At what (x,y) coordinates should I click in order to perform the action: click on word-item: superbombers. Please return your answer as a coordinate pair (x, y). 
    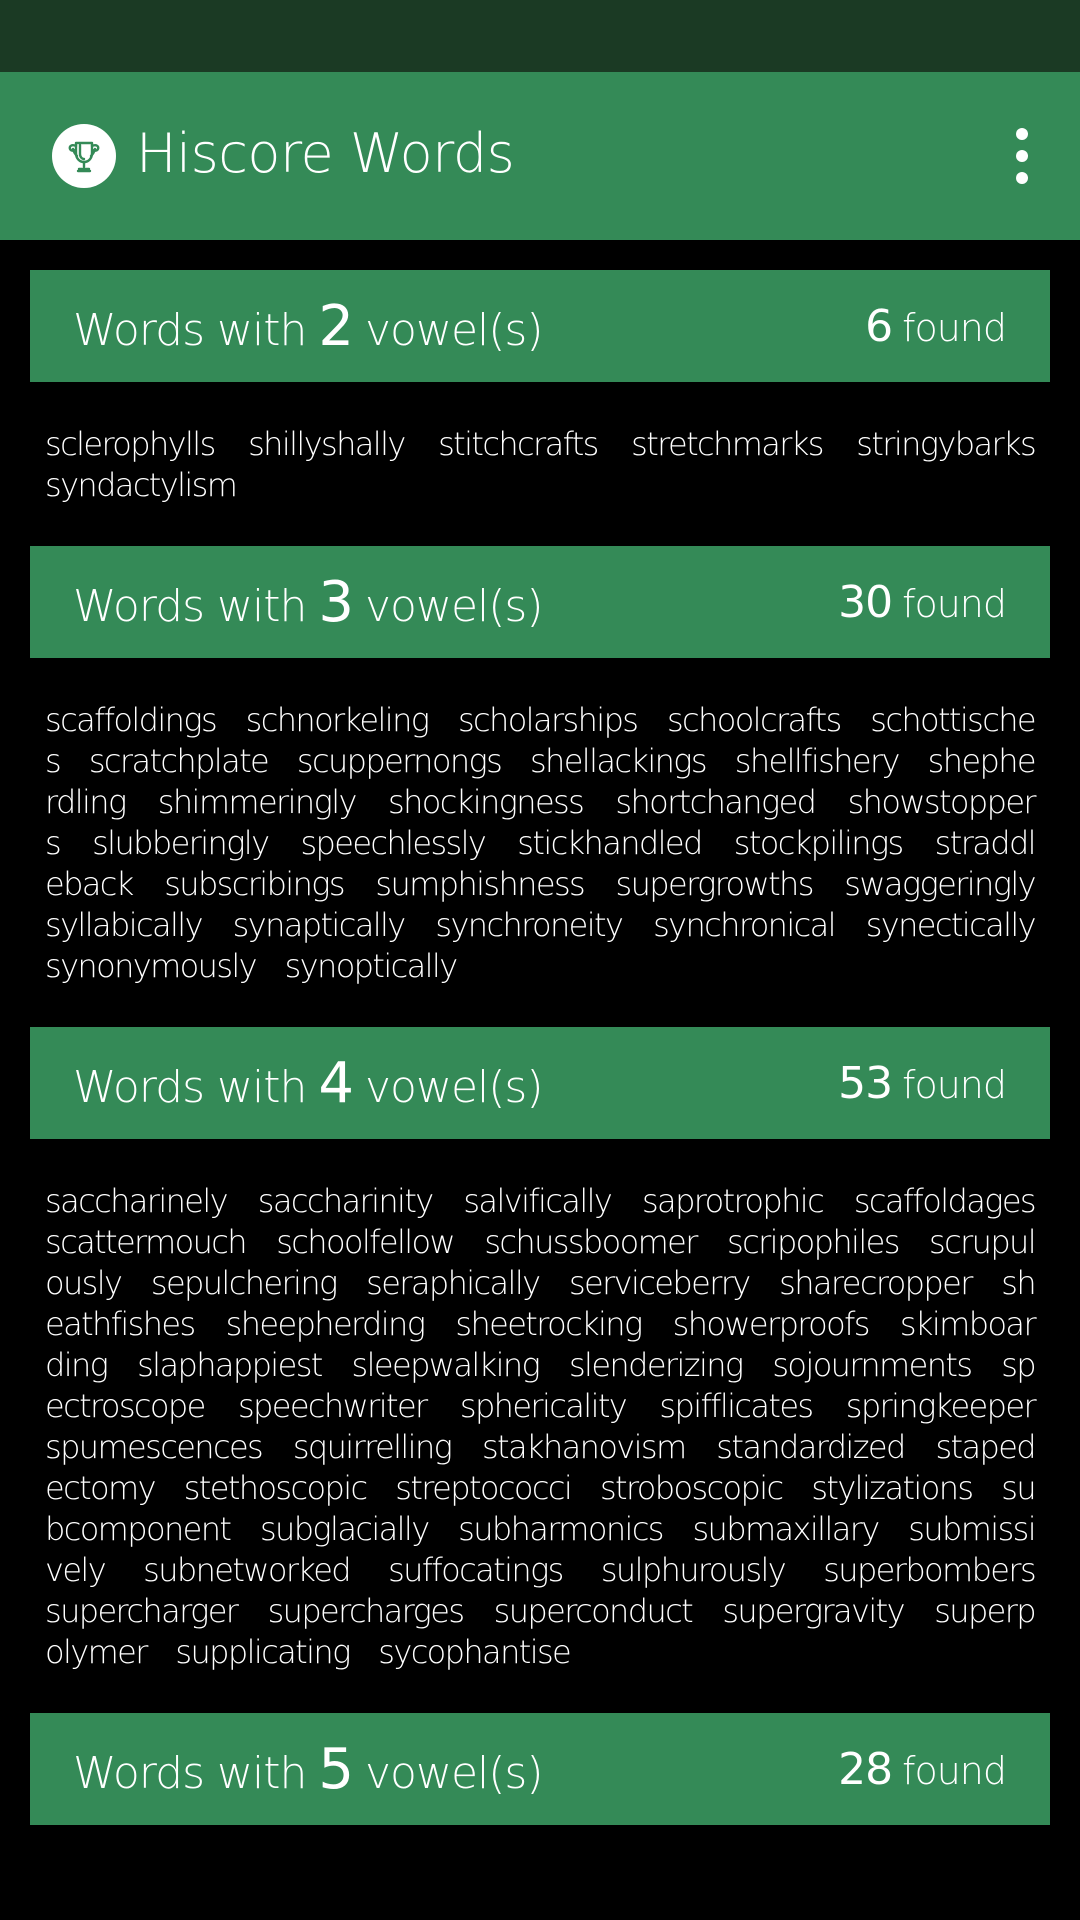
    Looking at the image, I should click on (929, 1570).